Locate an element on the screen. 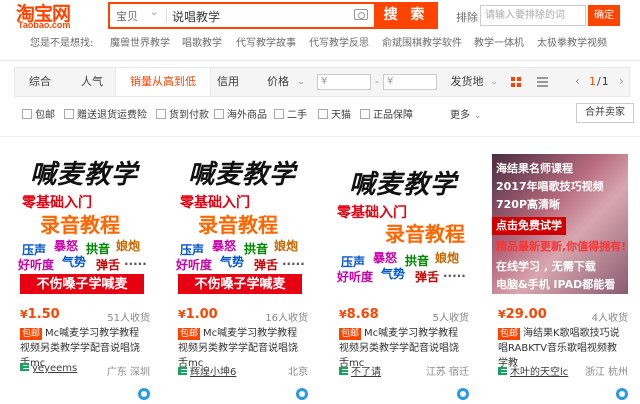  shop-link: 木叶的天空lc is located at coordinates (533, 370).